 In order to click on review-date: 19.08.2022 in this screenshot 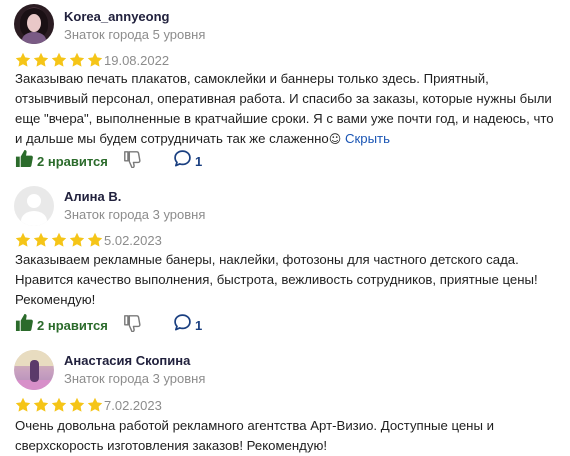, I will do `click(137, 60)`.